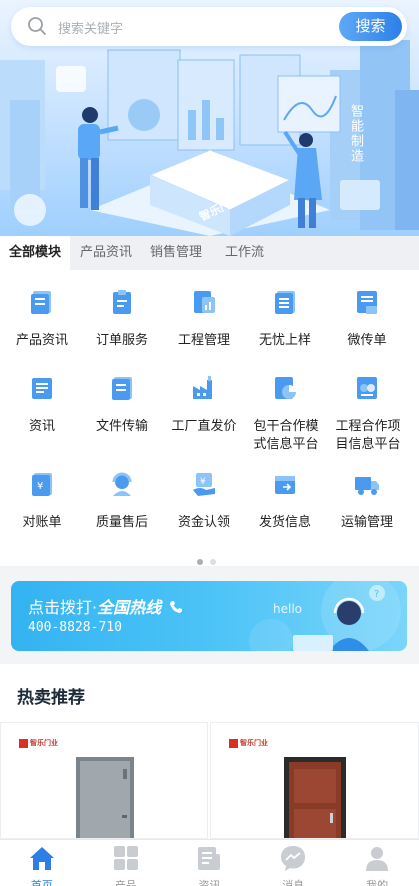  What do you see at coordinates (42, 505) in the screenshot?
I see `module-statement: ¥ 对账单` at bounding box center [42, 505].